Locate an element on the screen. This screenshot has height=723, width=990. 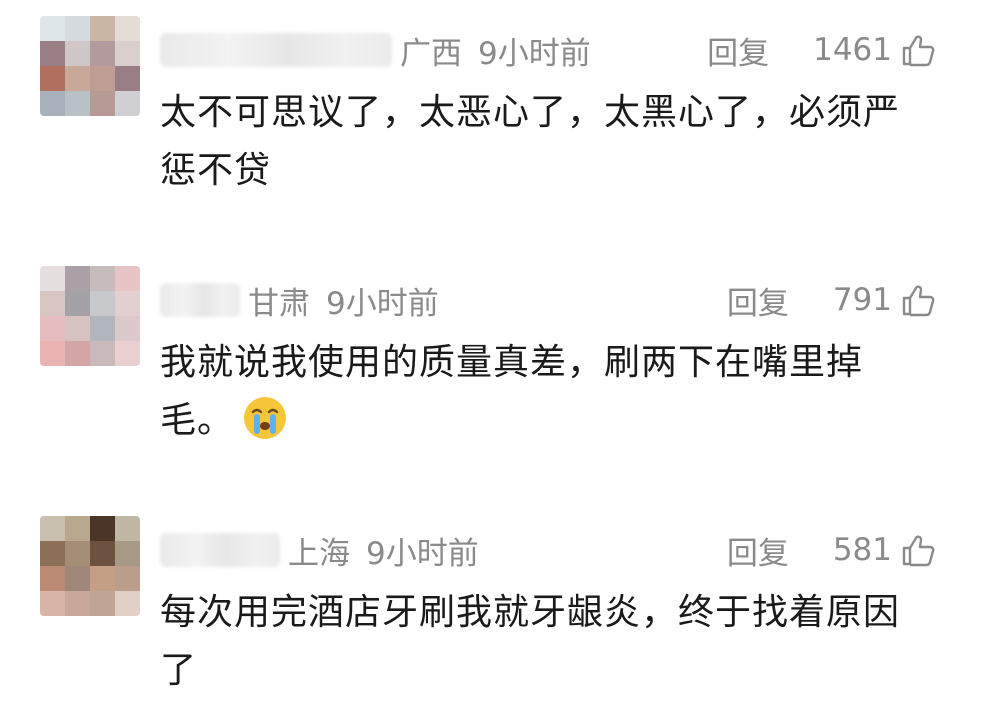
like-count: 1461 is located at coordinates (852, 50).